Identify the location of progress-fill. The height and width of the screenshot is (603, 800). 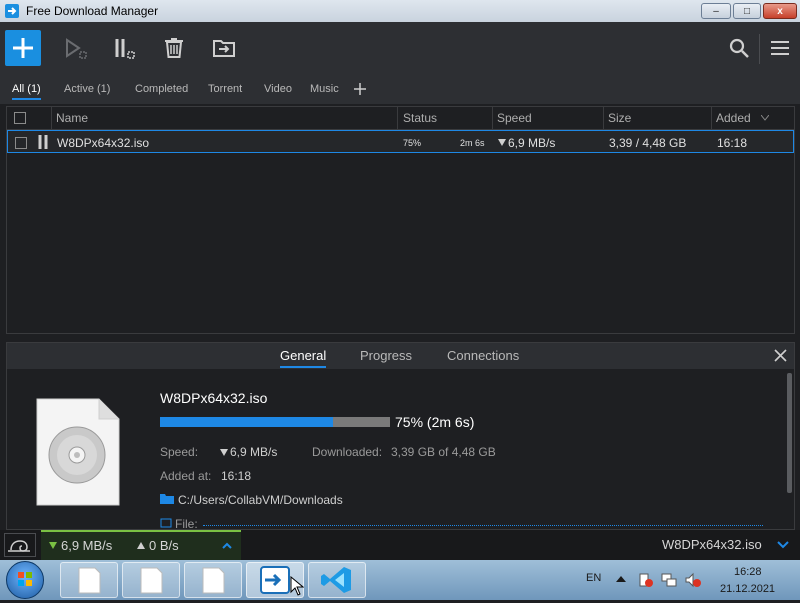
(246, 422).